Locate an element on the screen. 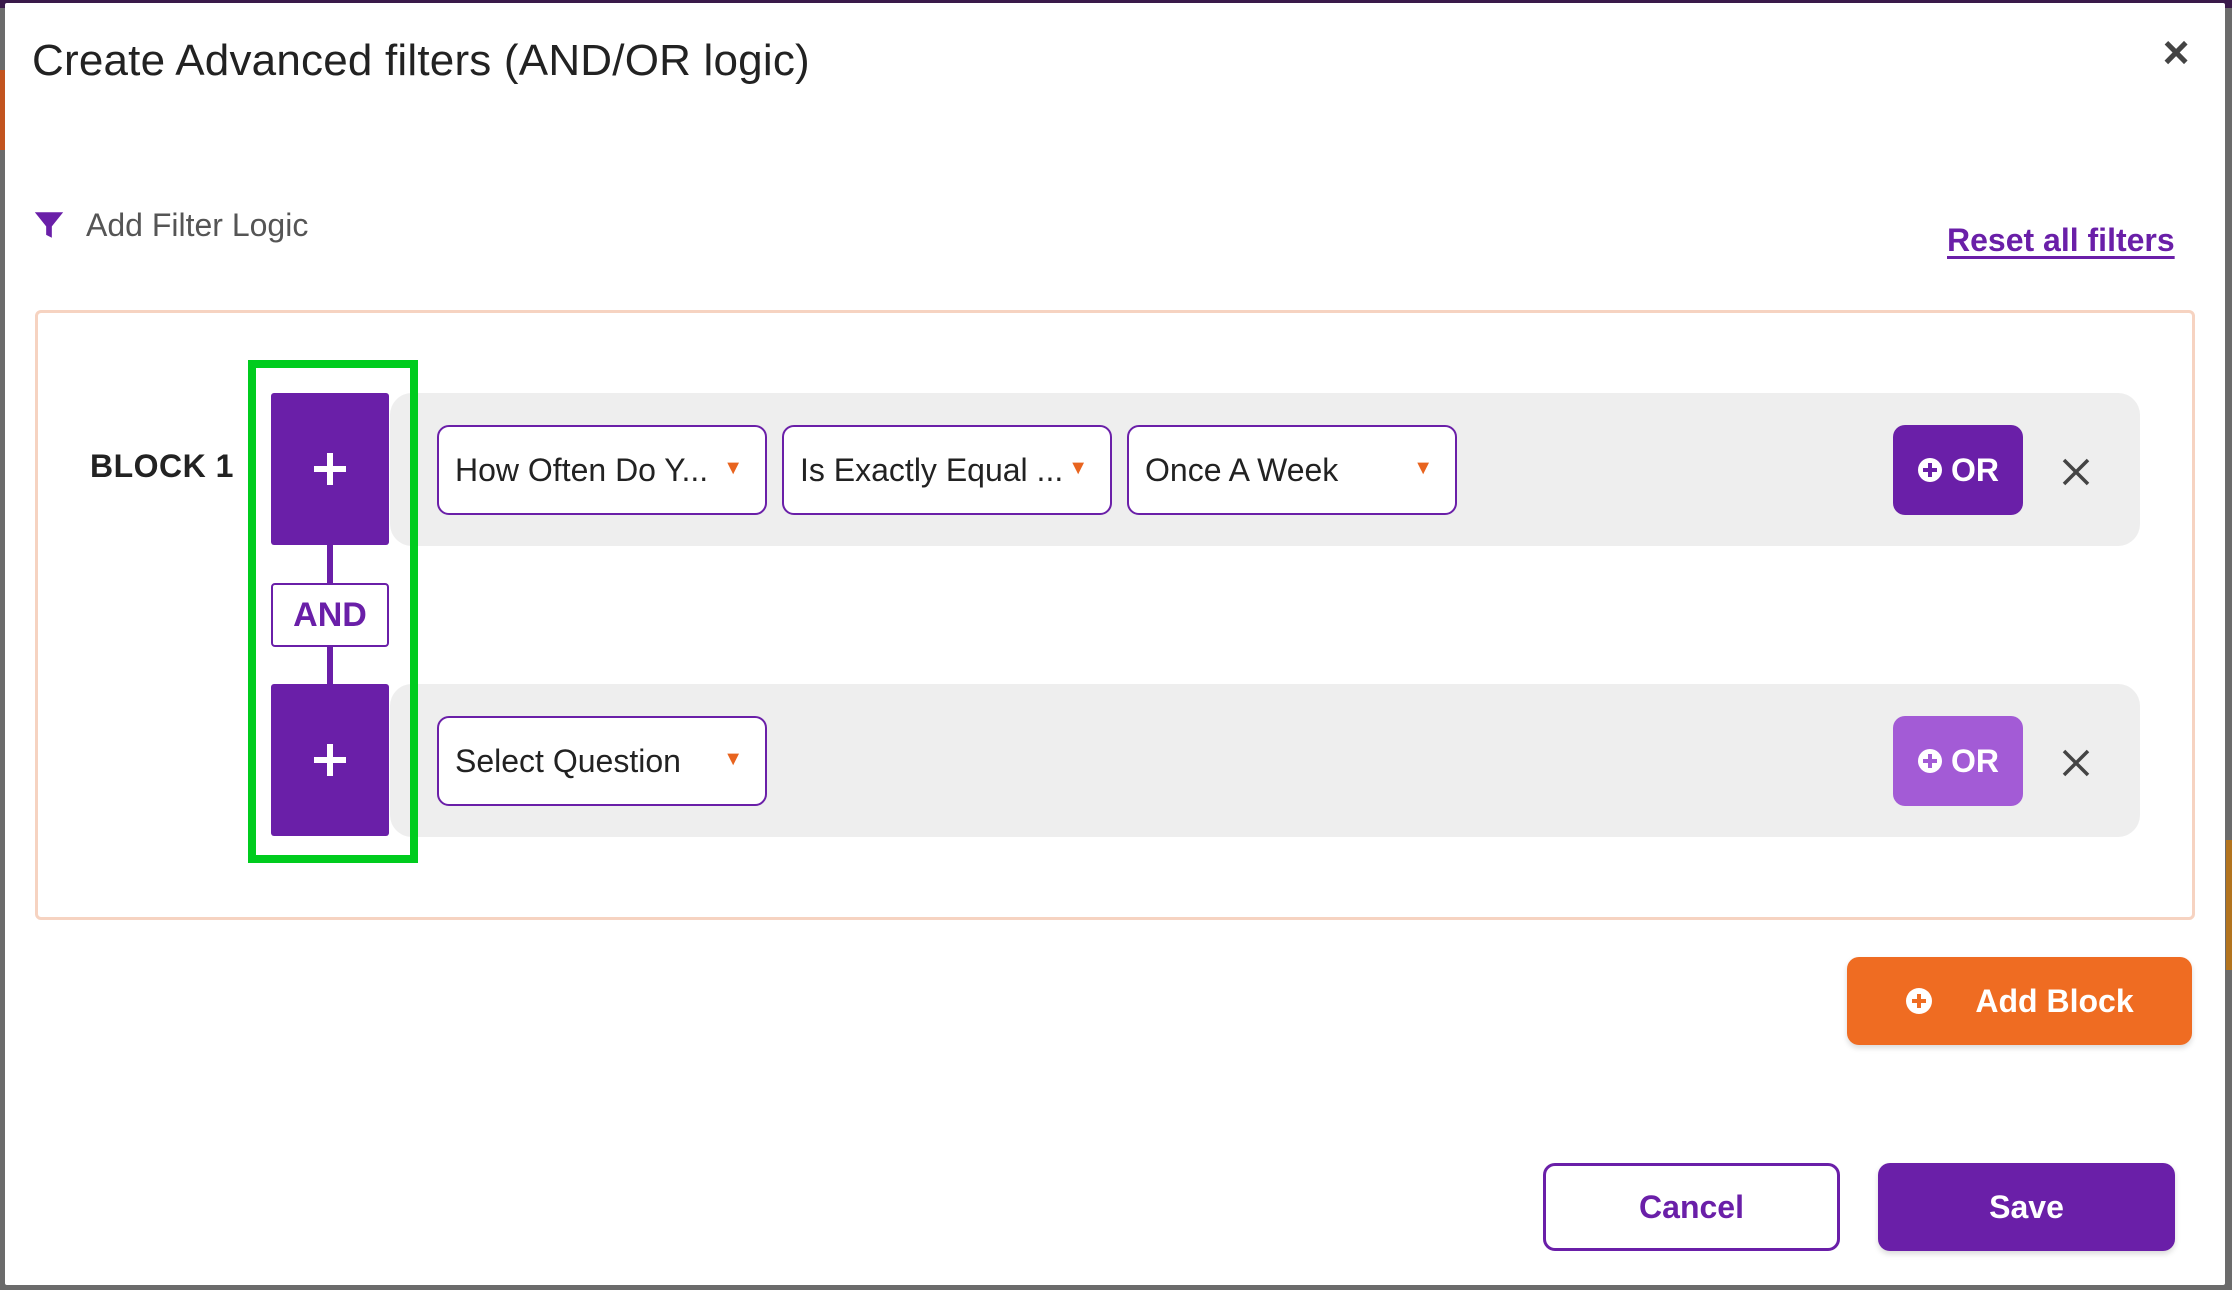  highlight-box is located at coordinates (333, 611).